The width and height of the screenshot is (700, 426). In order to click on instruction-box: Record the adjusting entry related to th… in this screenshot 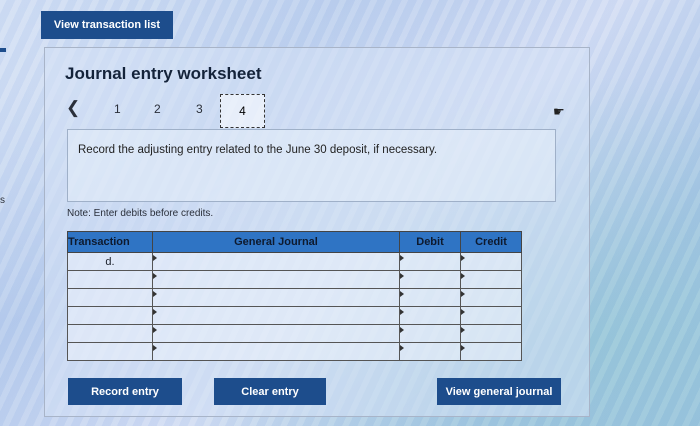, I will do `click(311, 165)`.